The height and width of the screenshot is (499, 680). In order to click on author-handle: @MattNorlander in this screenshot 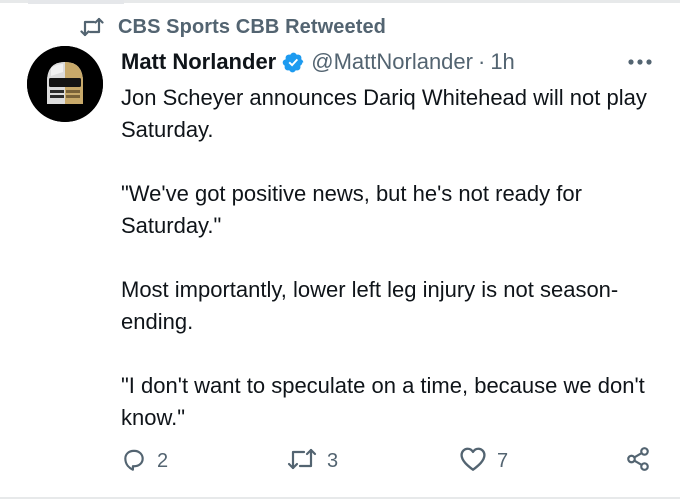, I will do `click(392, 62)`.